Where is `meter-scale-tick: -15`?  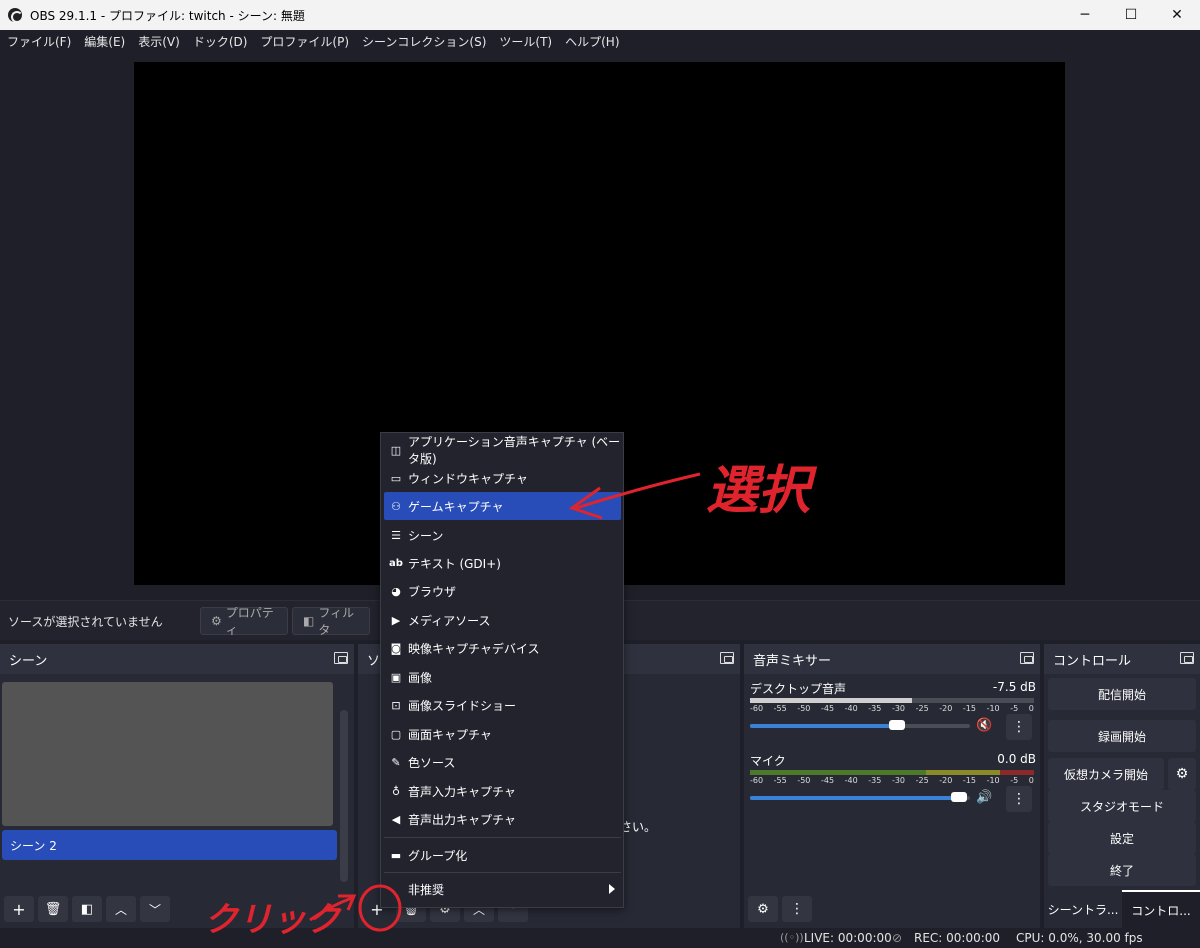
meter-scale-tick: -15 is located at coordinates (969, 708).